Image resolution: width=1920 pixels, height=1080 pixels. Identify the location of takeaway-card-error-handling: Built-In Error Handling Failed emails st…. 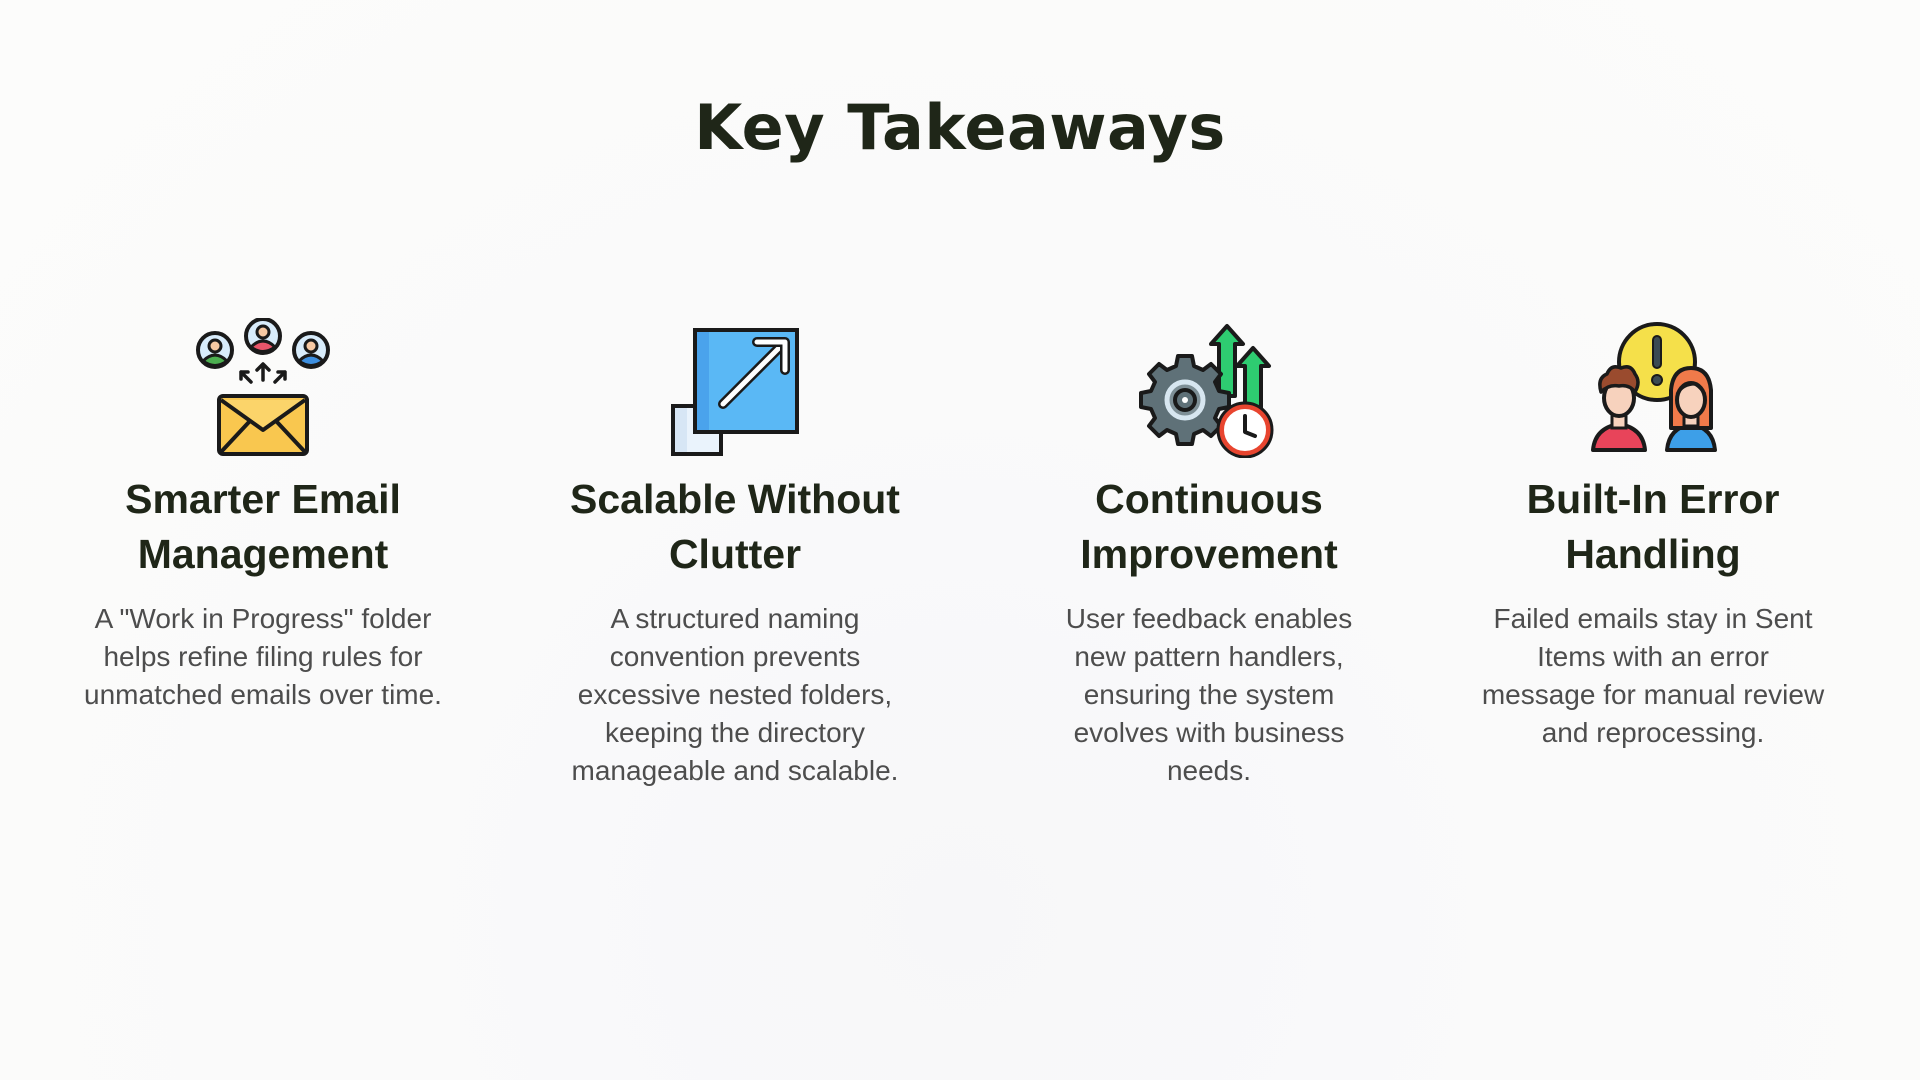
(1653, 535).